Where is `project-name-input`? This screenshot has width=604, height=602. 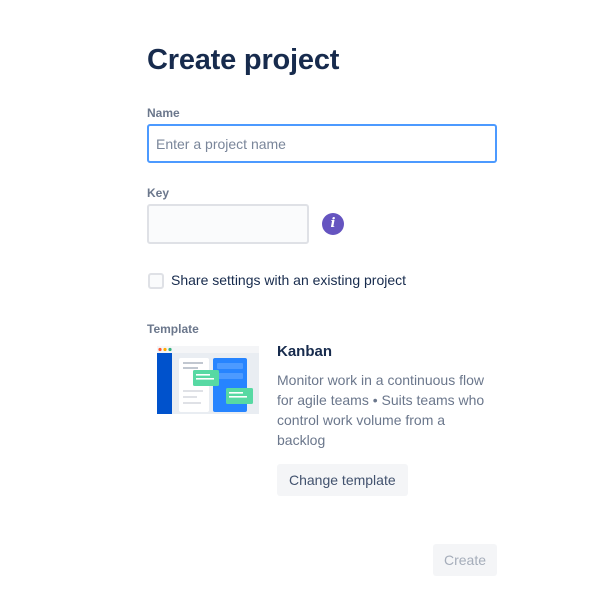 project-name-input is located at coordinates (322, 143).